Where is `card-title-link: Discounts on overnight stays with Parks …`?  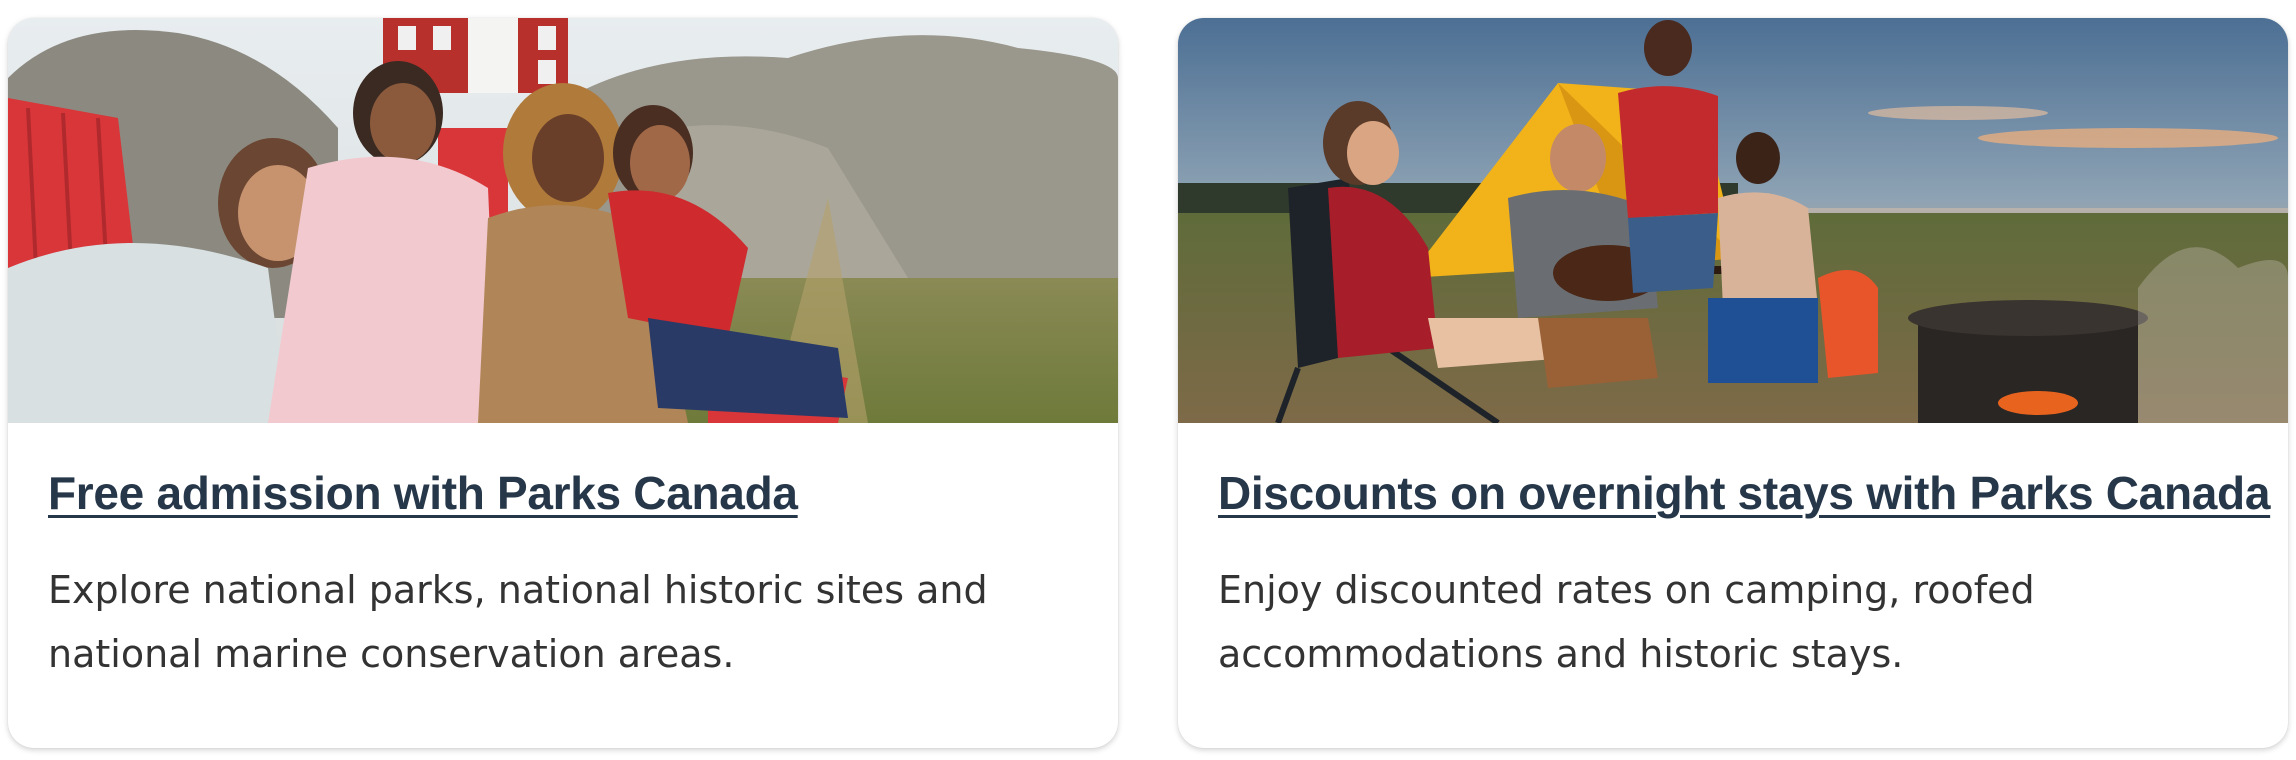
card-title-link: Discounts on overnight stays with Parks … is located at coordinates (1744, 493).